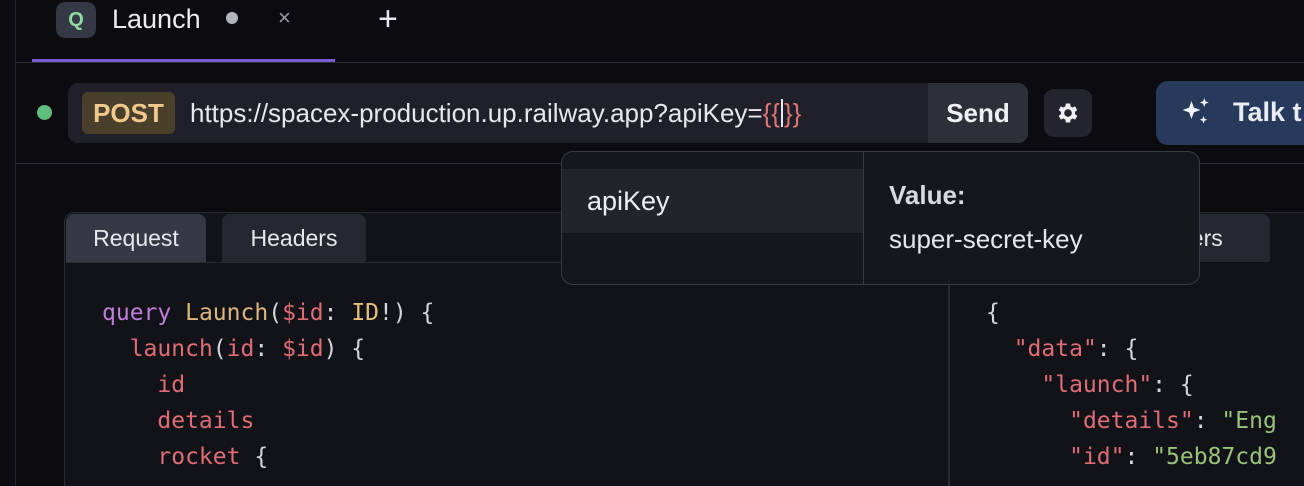 This screenshot has height=486, width=1304. I want to click on code-token: launch, so click(171, 349).